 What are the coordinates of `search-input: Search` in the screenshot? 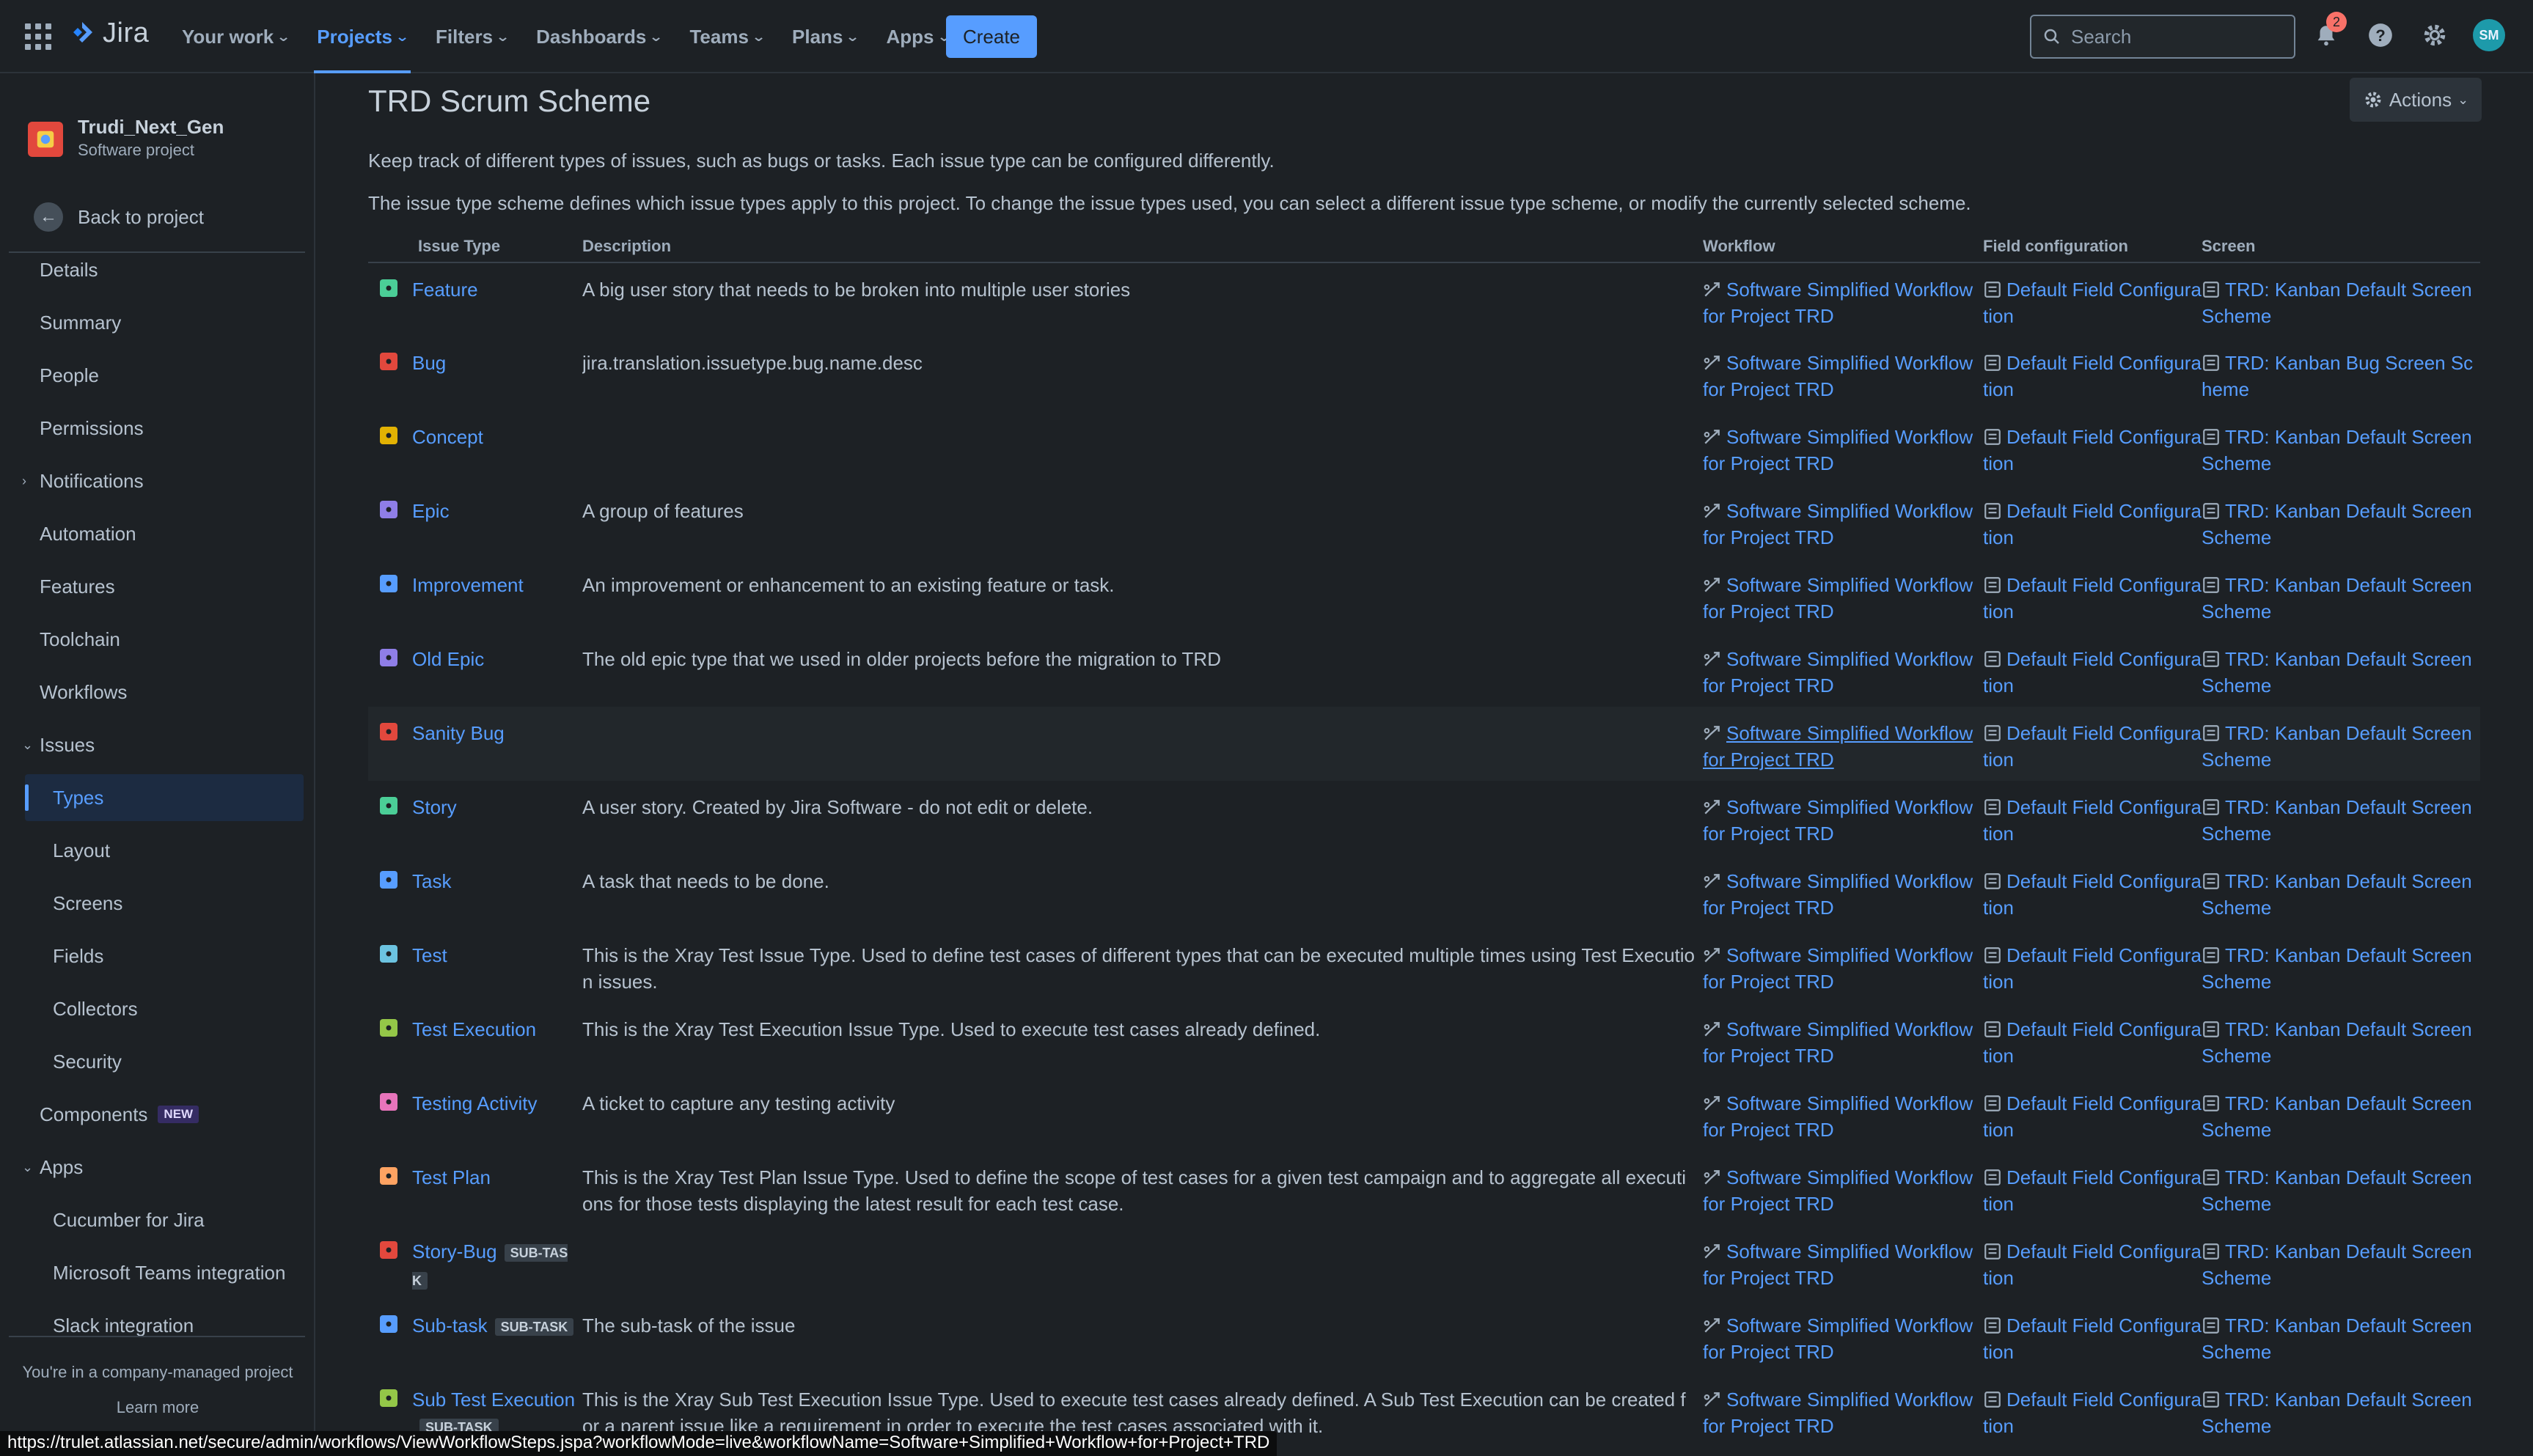 It's located at (2162, 37).